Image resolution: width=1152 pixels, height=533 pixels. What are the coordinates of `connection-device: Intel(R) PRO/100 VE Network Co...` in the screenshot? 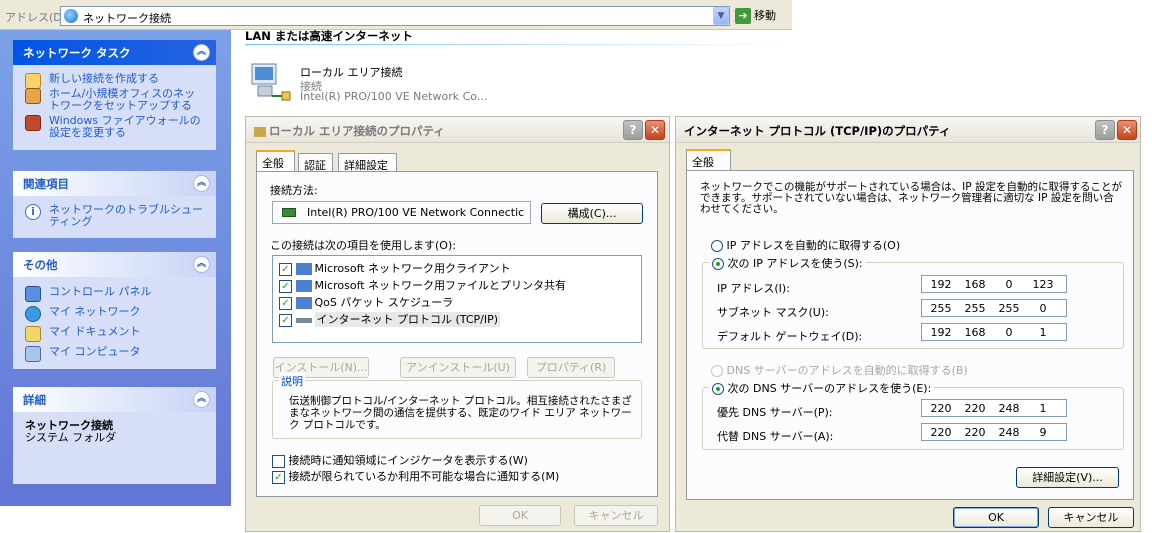 It's located at (394, 96).